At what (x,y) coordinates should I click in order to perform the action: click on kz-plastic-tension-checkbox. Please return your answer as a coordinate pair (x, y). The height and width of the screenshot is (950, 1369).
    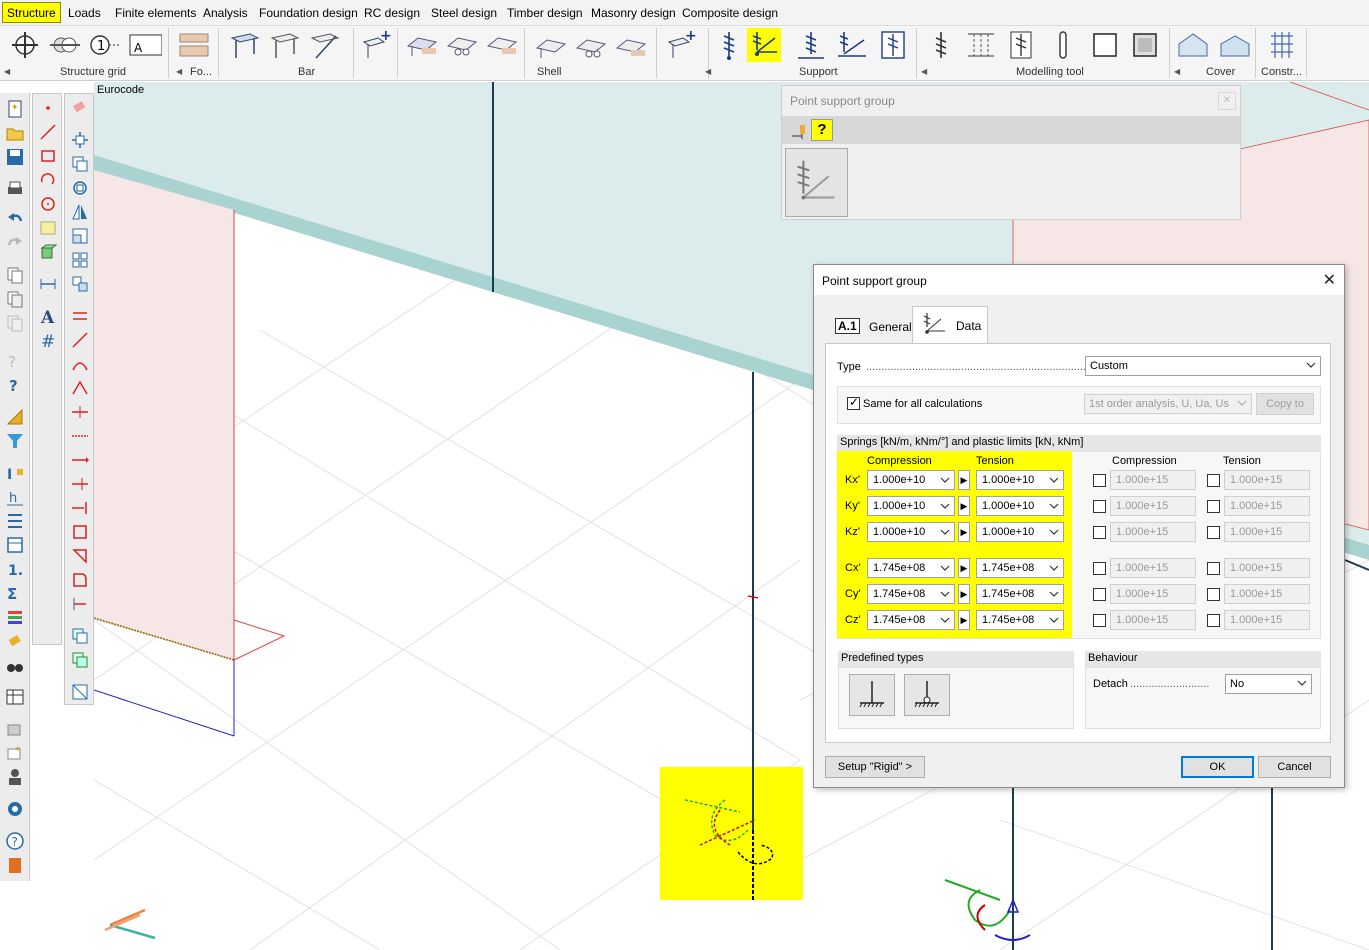
    Looking at the image, I should click on (1213, 532).